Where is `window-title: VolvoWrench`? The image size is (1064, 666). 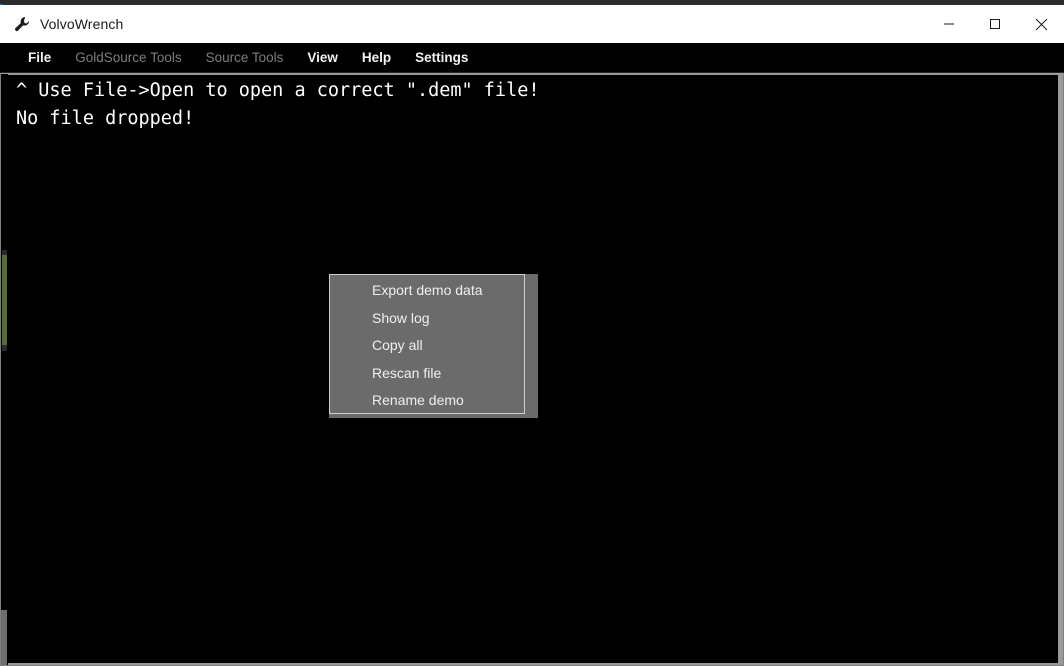 window-title: VolvoWrench is located at coordinates (82, 24).